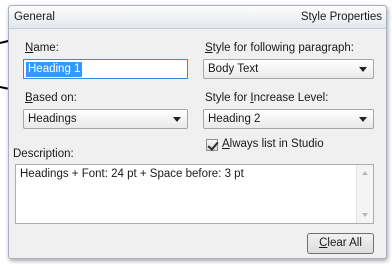  What do you see at coordinates (54, 69) in the screenshot?
I see `name-input-value: Heading 1` at bounding box center [54, 69].